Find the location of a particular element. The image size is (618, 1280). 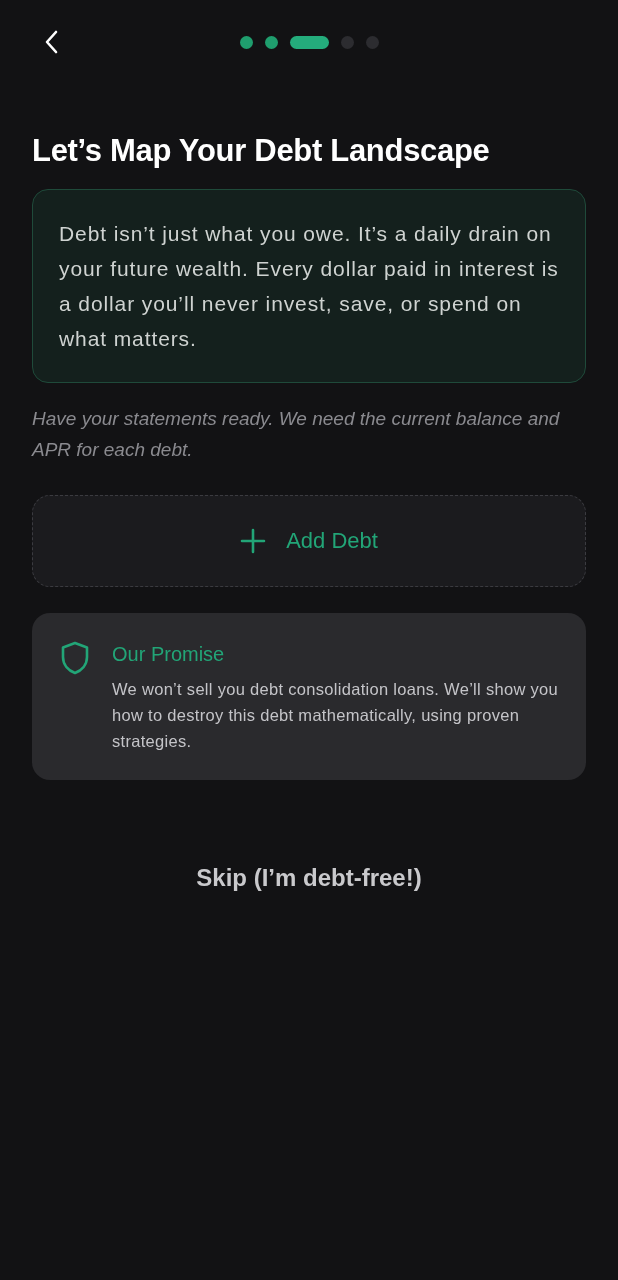

note-text: Have your statements ready. We need the current balance and APR for each debt. is located at coordinates (296, 435).